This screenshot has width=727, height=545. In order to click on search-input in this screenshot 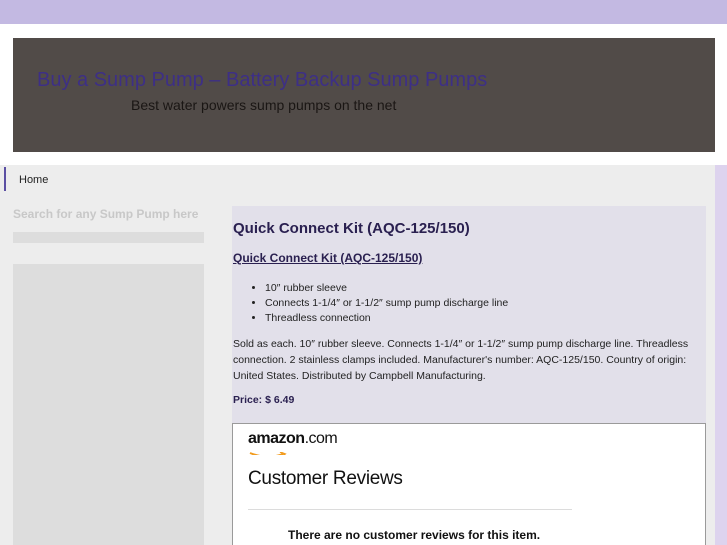, I will do `click(108, 237)`.